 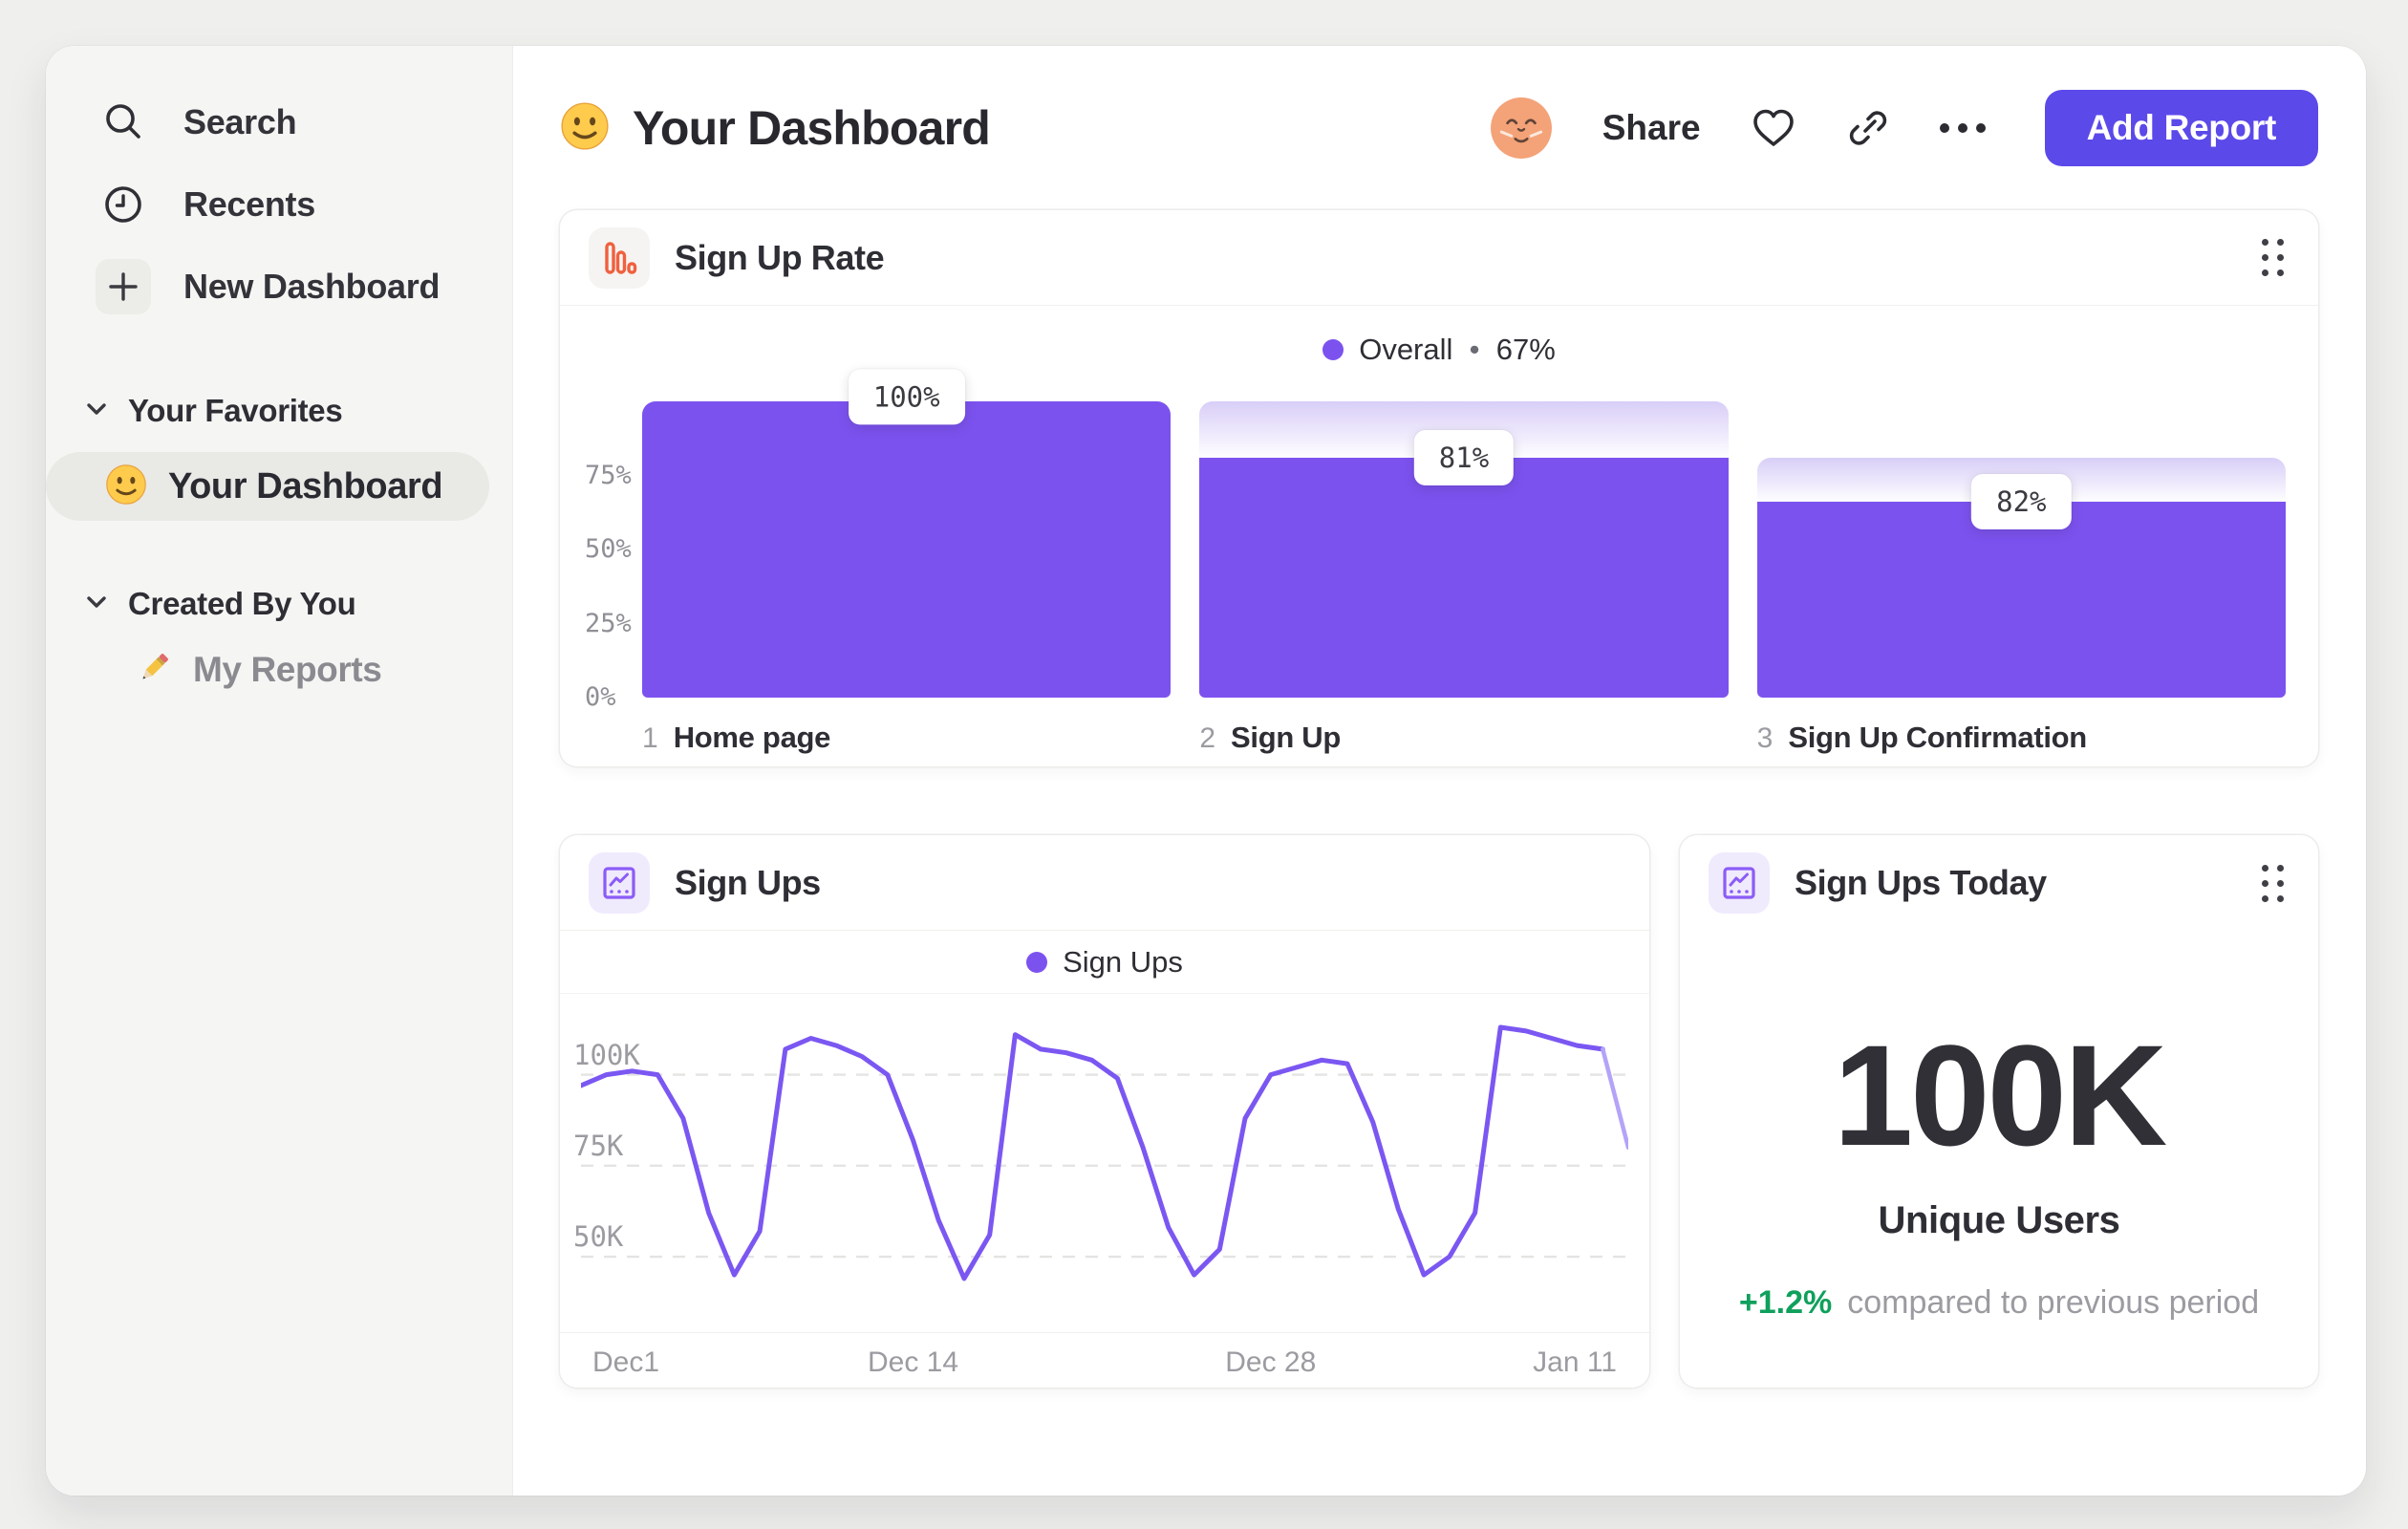 I want to click on sidebar-item-label: New Dashboard, so click(x=312, y=286).